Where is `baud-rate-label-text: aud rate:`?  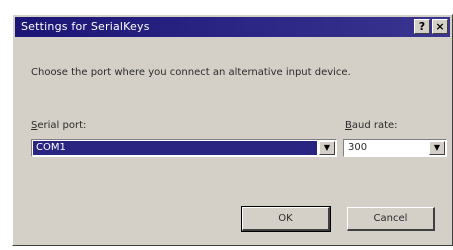 baud-rate-label-text: aud rate: is located at coordinates (374, 125).